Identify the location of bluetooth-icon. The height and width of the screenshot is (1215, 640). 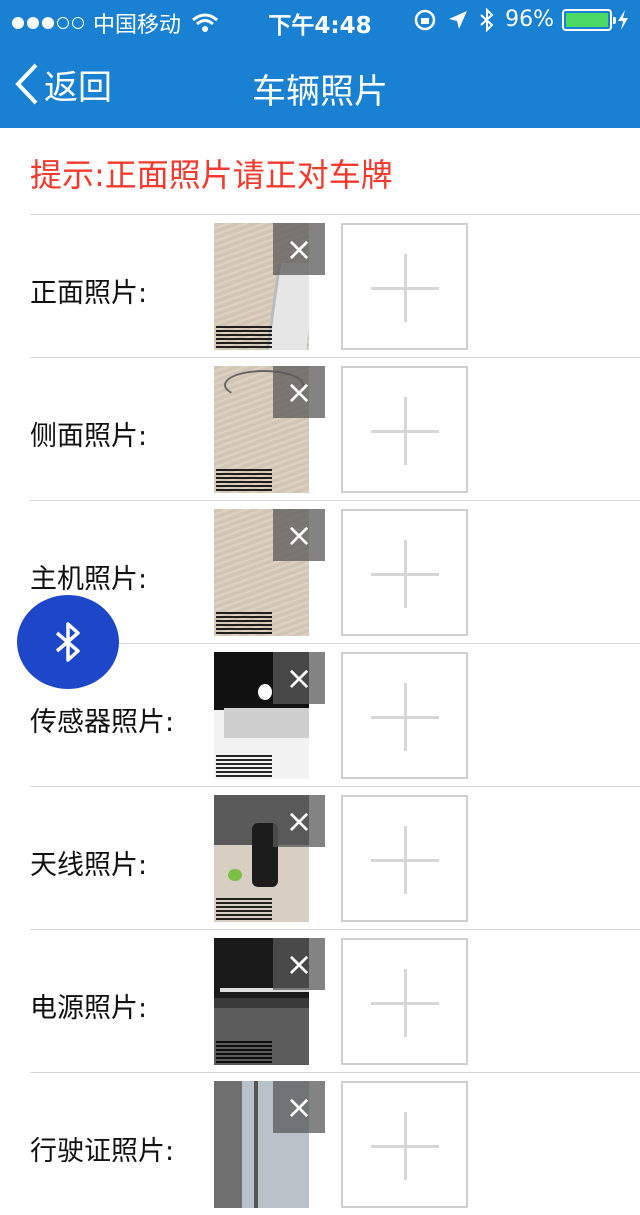
(67, 642).